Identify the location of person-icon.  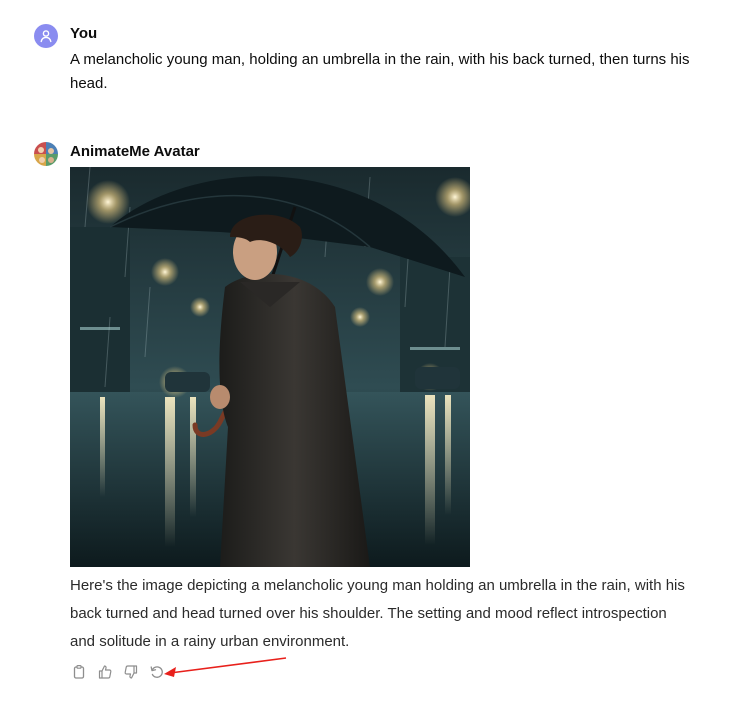
(46, 36).